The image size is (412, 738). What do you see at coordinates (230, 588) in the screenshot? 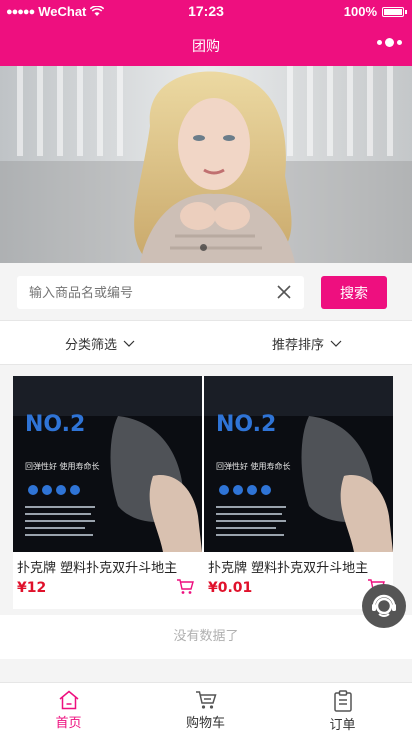
I see `product-price: ¥0.01` at bounding box center [230, 588].